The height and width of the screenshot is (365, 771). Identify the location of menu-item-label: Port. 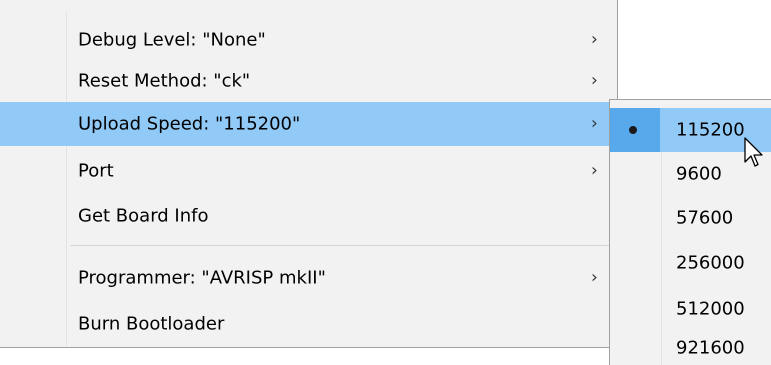
(96, 171).